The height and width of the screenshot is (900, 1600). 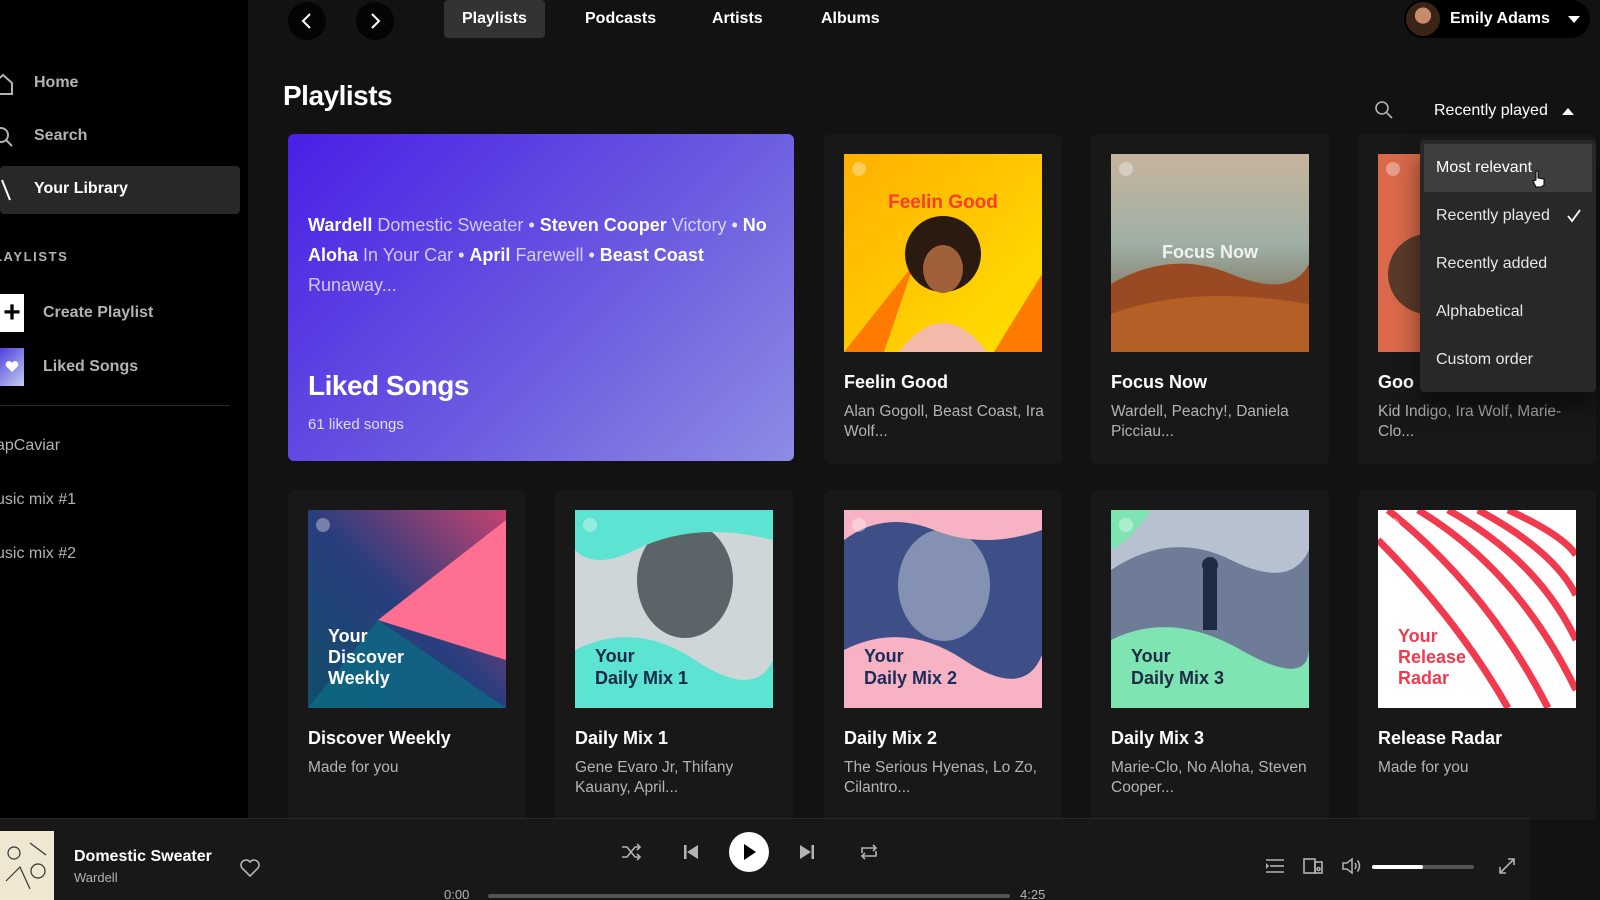 I want to click on tab-albums: Albums, so click(x=850, y=19).